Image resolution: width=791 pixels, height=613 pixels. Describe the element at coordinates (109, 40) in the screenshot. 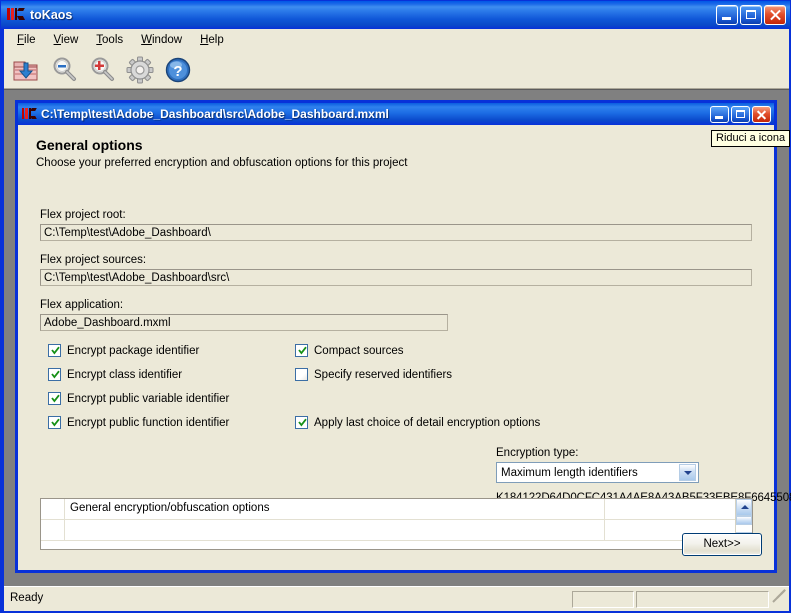

I see `menu-tools: Tools` at that location.